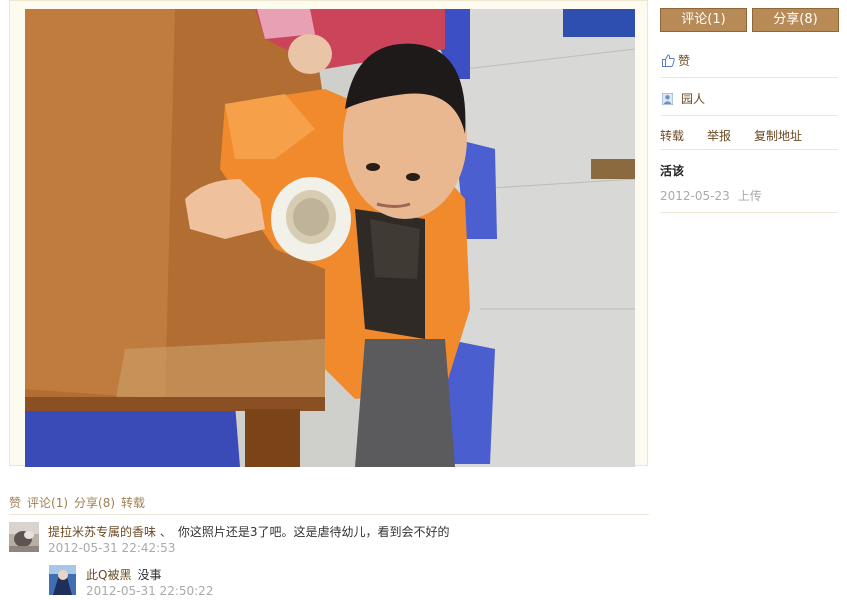 Image resolution: width=847 pixels, height=600 pixels. I want to click on comment-body: 提拉米苏专属的香味 、你这照片还是3了吧。这是虐待幼儿，看到会不好的, so click(248, 531).